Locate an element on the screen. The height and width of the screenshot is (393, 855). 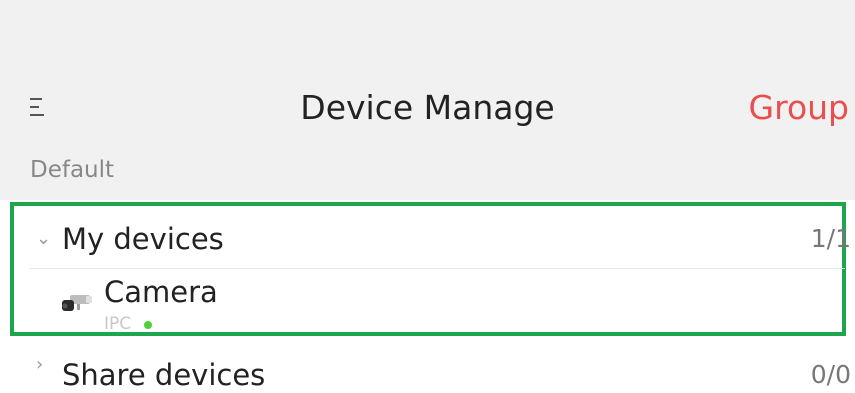
device-name: Camera is located at coordinates (161, 292).